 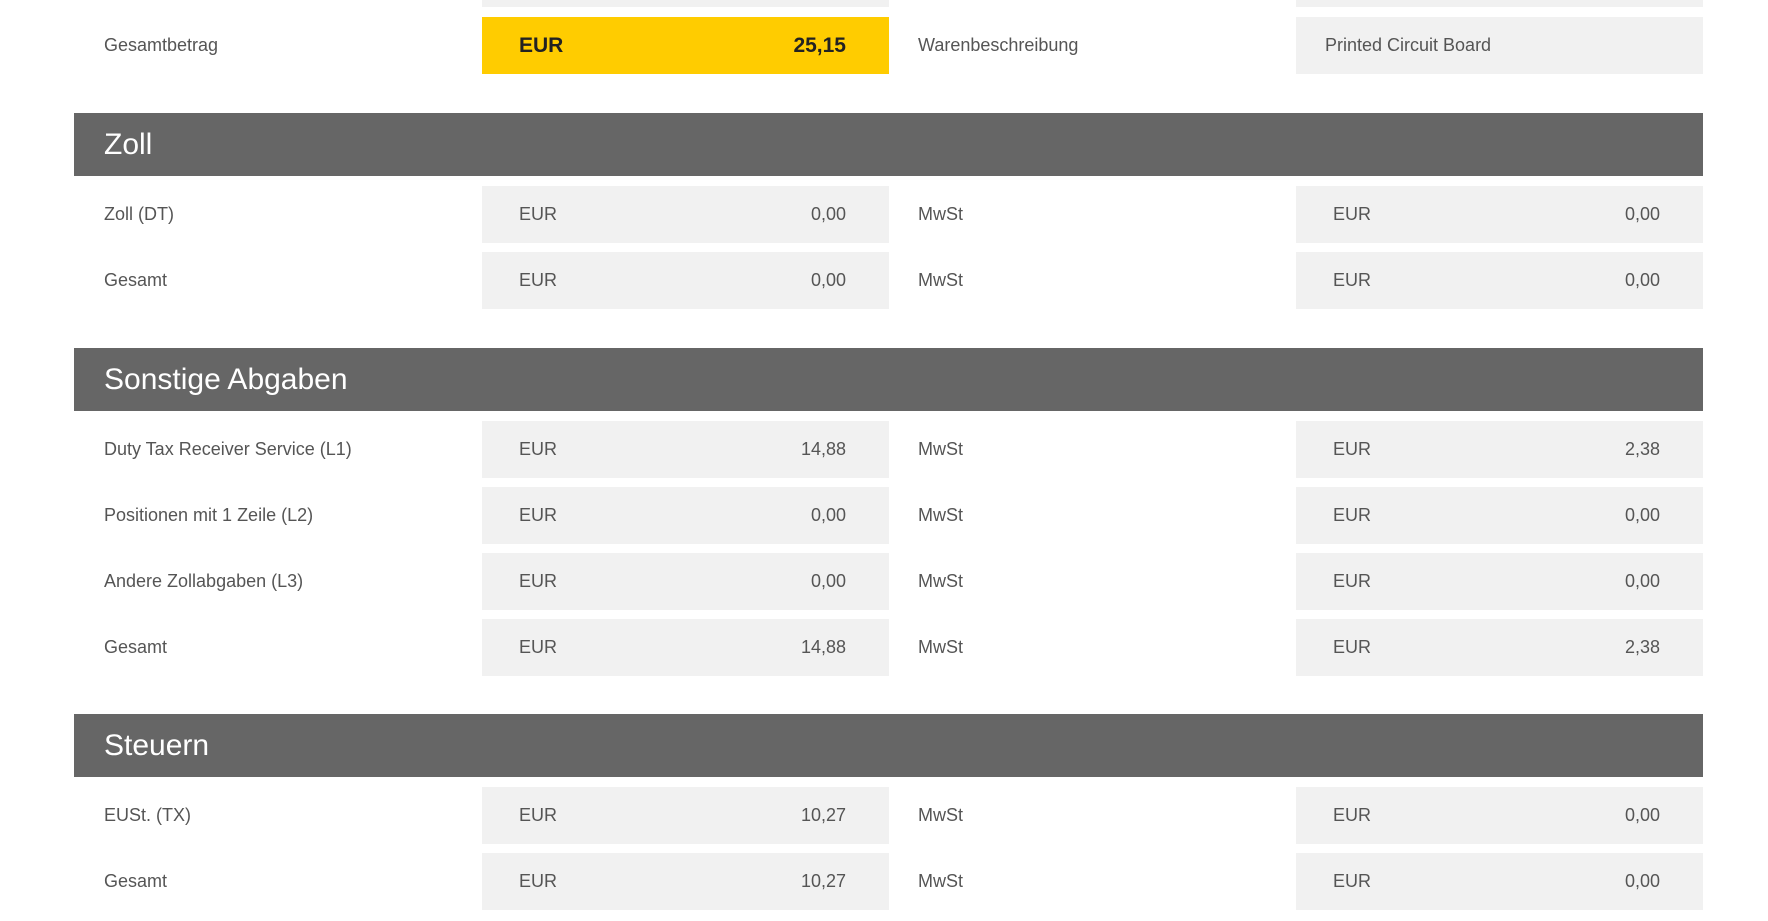 I want to click on section-header-sonstige-abgaben: Sonstige Abgaben, so click(x=888, y=379).